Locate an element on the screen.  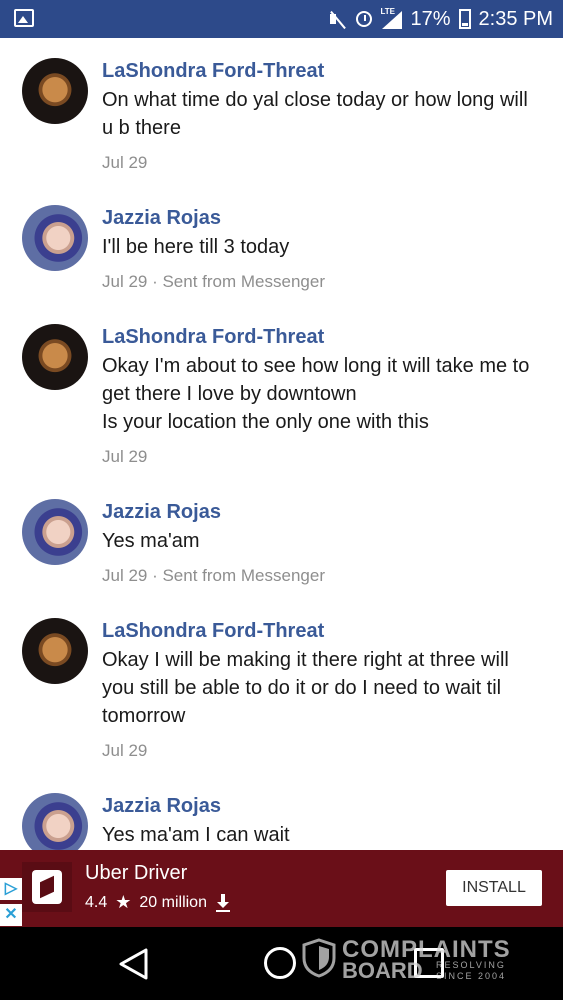
star-icon: ★ is located at coordinates (123, 902).